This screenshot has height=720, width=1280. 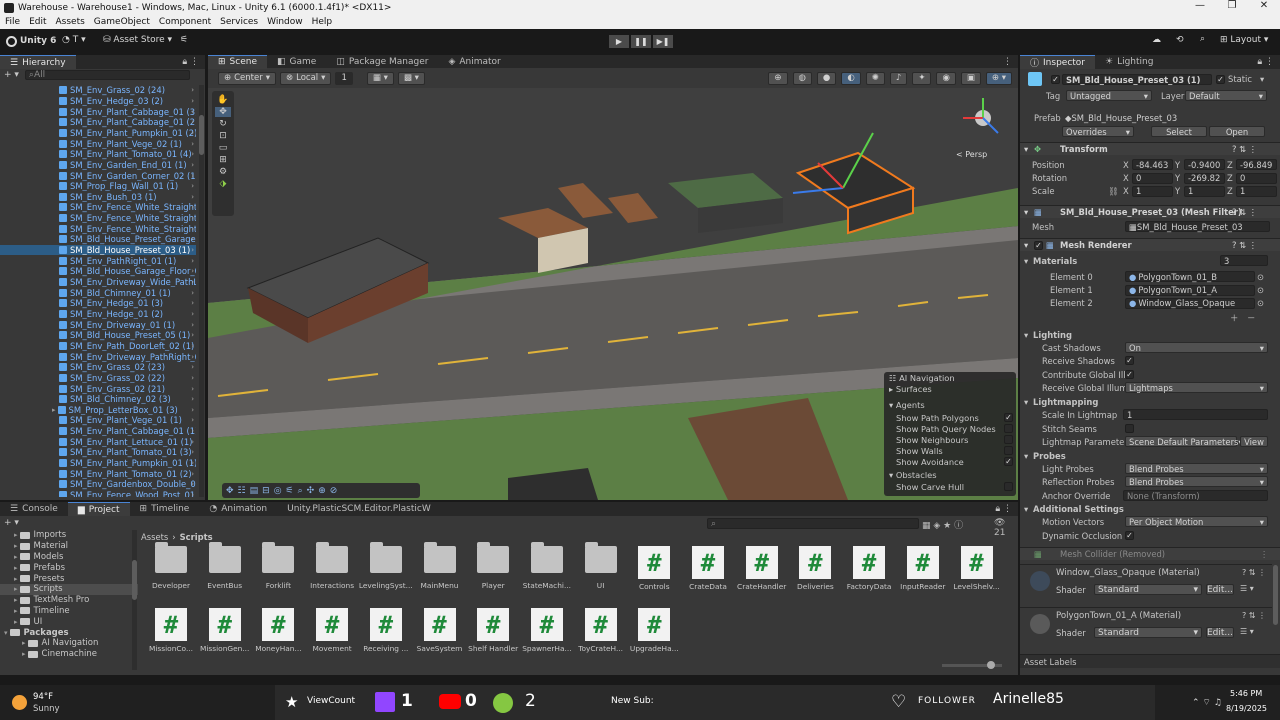 I want to click on weather-desc: Sunny, so click(x=46, y=709).